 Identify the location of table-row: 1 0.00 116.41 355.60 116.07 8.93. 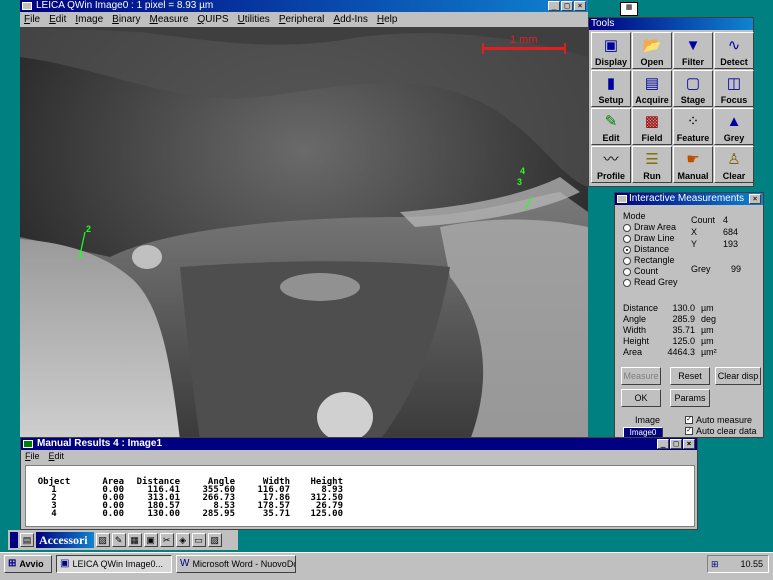
(197, 490).